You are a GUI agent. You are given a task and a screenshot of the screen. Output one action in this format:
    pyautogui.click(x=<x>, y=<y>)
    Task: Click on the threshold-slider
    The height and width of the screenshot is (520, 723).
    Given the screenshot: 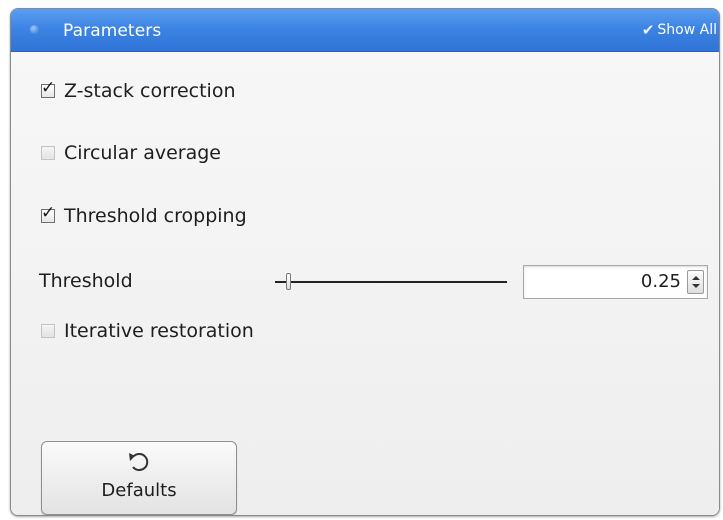 What is the action you would take?
    pyautogui.click(x=391, y=282)
    